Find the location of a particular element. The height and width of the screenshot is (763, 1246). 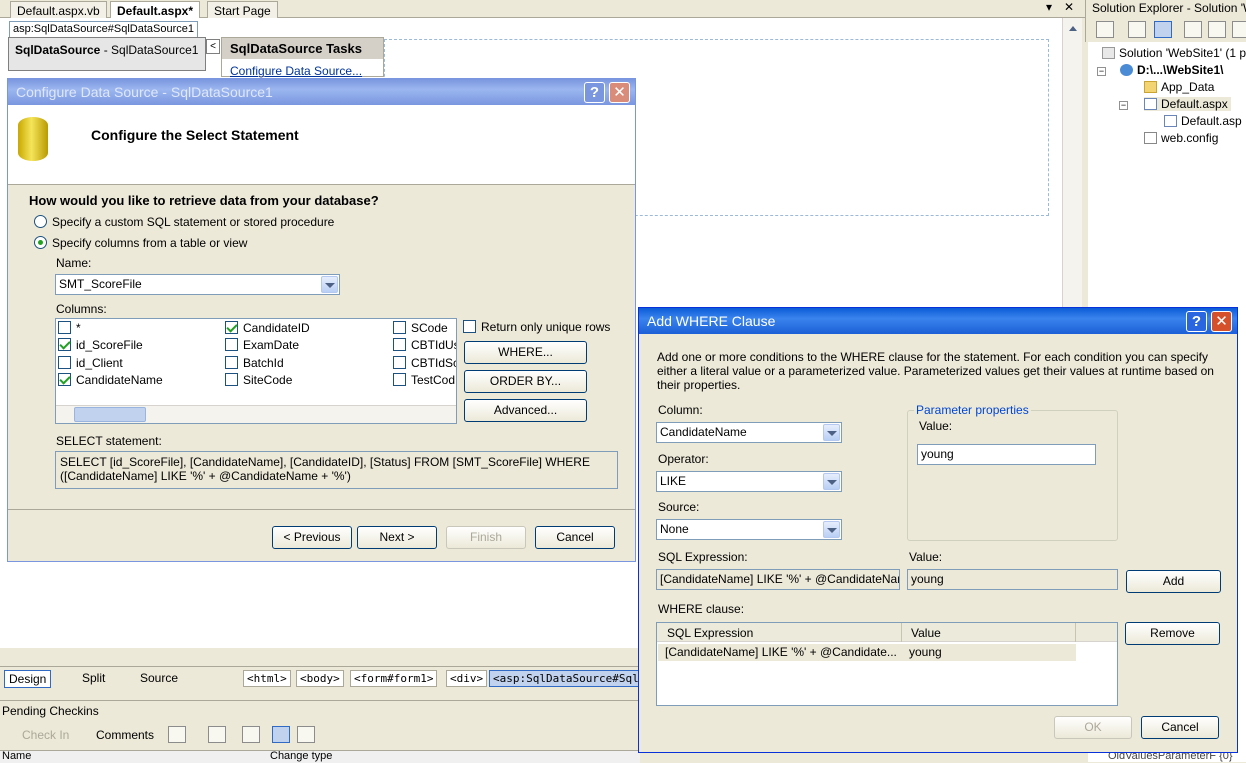

help-icon: ? is located at coordinates (1196, 321).